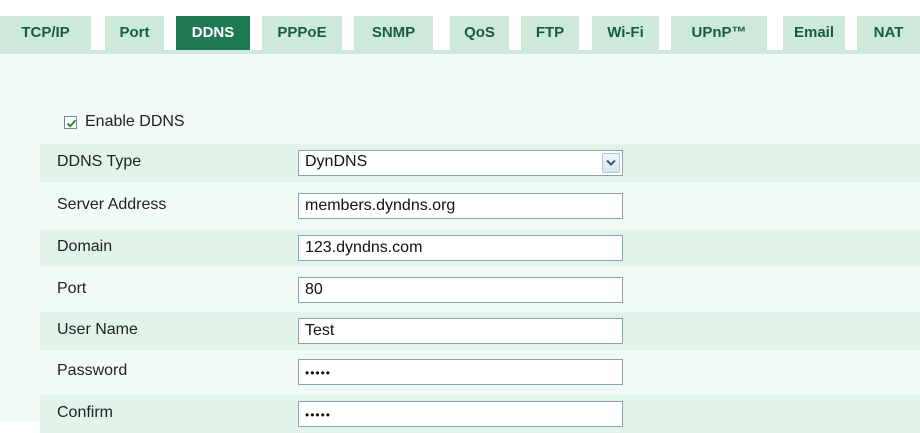 This screenshot has height=433, width=920. Describe the element at coordinates (460, 414) in the screenshot. I see `confirm-password-input: •••••` at that location.